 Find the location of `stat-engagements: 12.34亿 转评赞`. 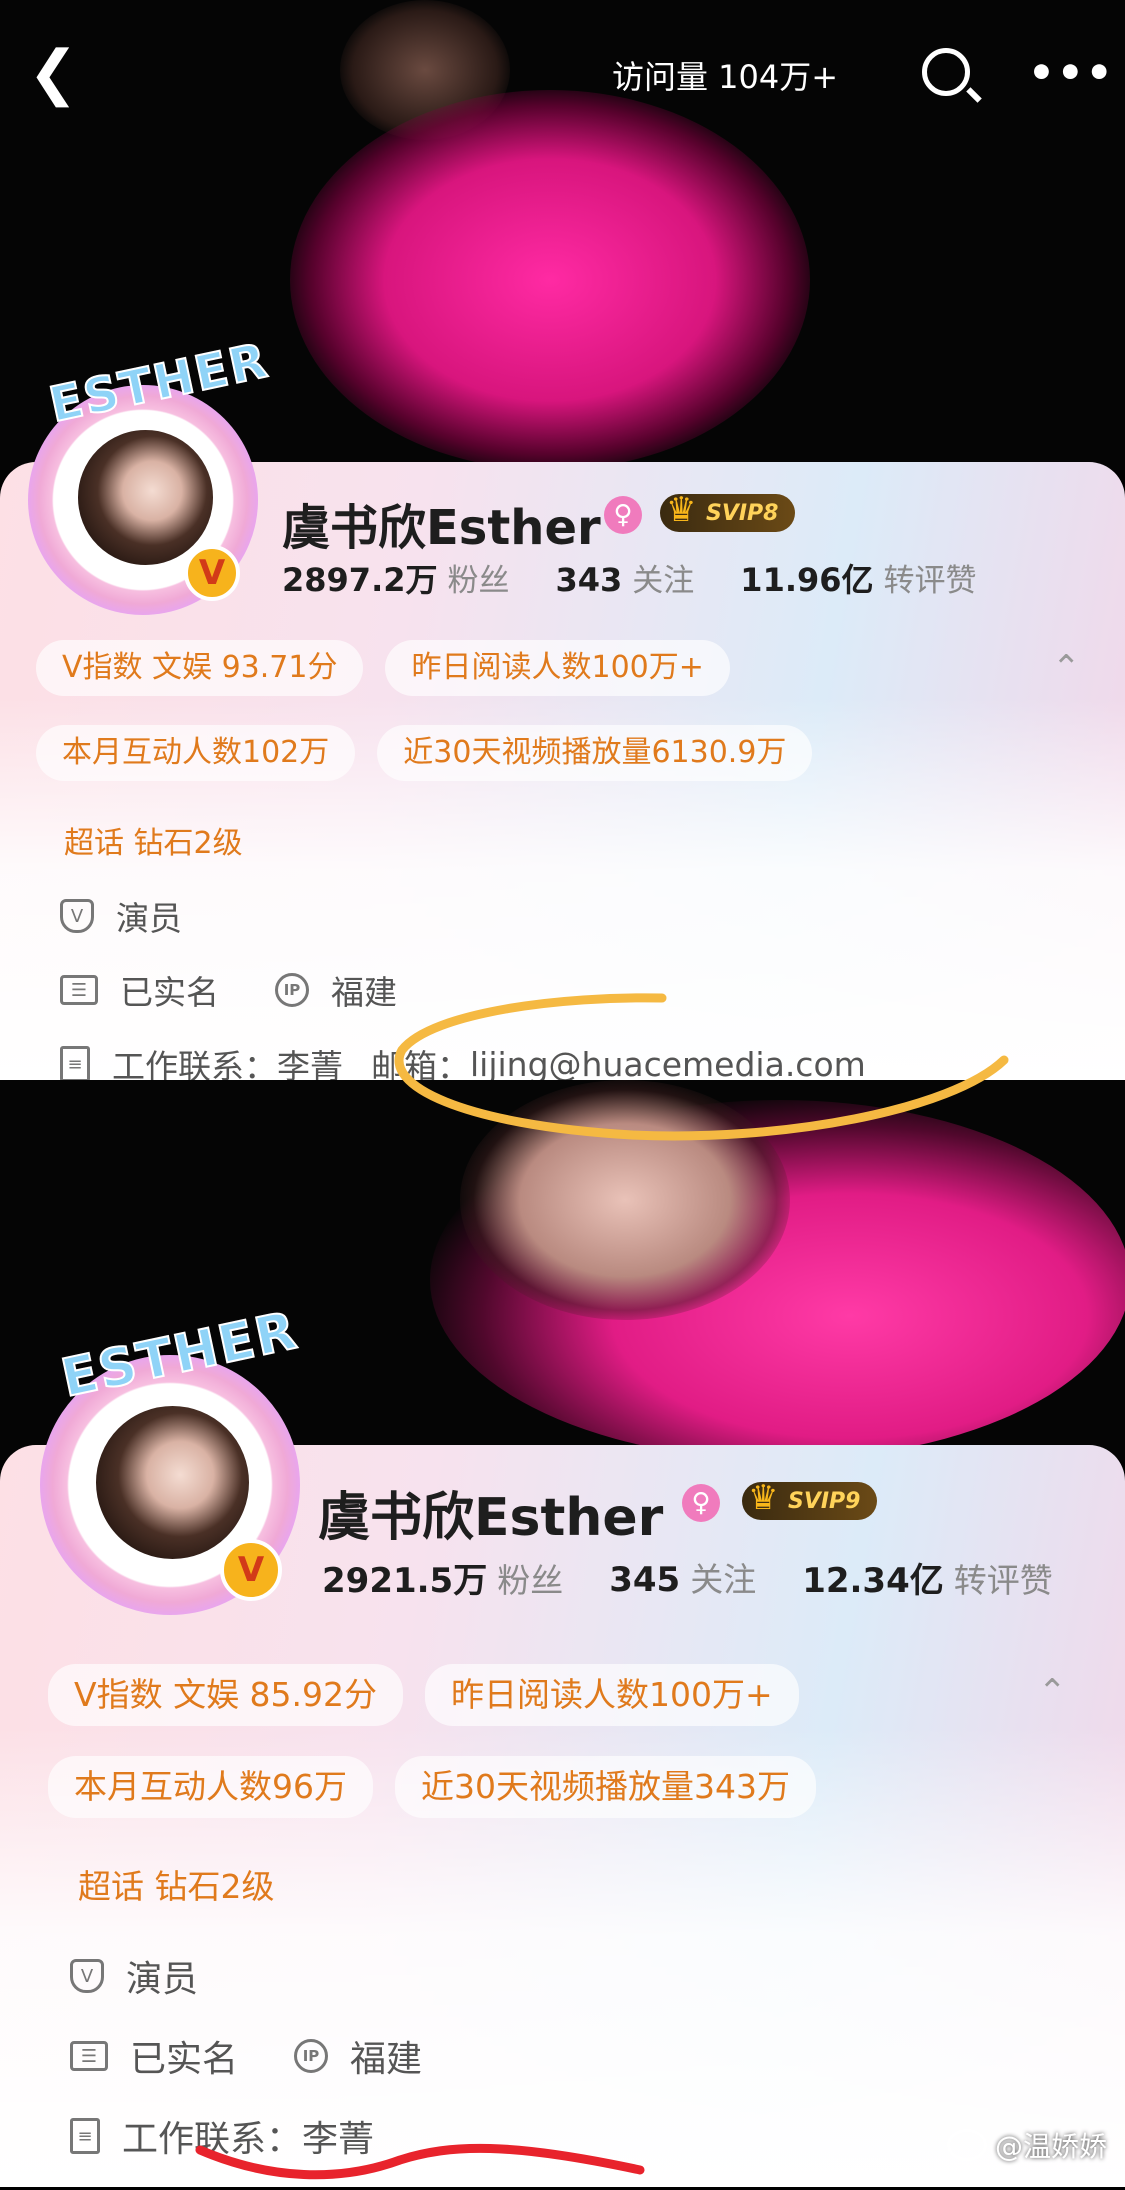

stat-engagements: 12.34亿 转评赞 is located at coordinates (927, 1577).